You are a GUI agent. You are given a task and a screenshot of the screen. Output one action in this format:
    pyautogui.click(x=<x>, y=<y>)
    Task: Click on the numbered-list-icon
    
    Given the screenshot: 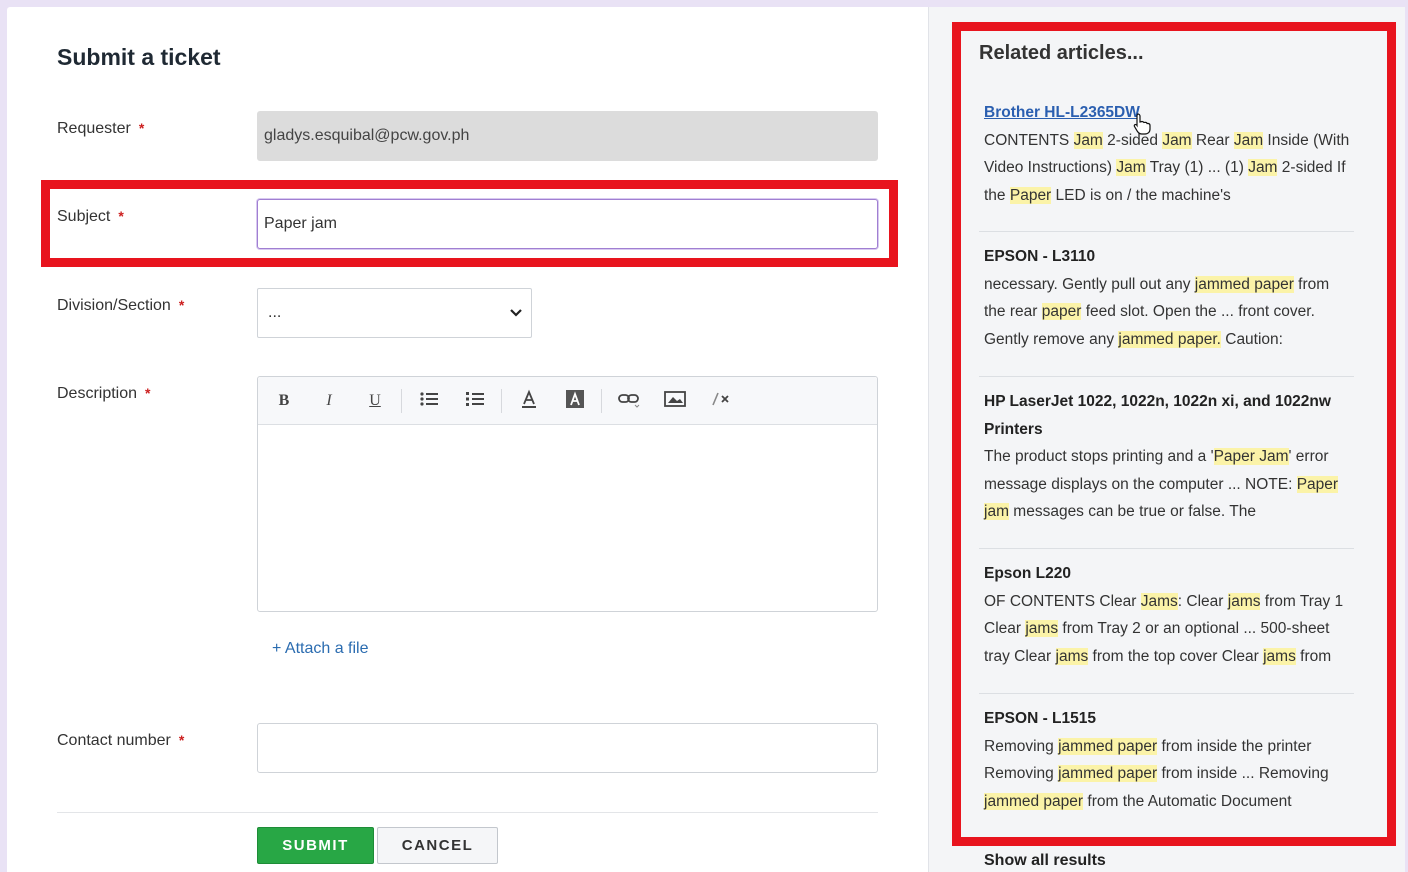 What is the action you would take?
    pyautogui.click(x=475, y=401)
    